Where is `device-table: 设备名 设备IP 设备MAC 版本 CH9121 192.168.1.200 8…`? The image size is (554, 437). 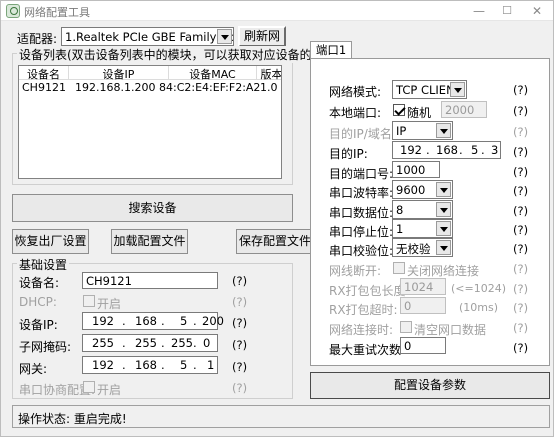
device-table: 设备名 设备IP 设备MAC 版本 CH9121 192.168.1.200 8… is located at coordinates (150, 122).